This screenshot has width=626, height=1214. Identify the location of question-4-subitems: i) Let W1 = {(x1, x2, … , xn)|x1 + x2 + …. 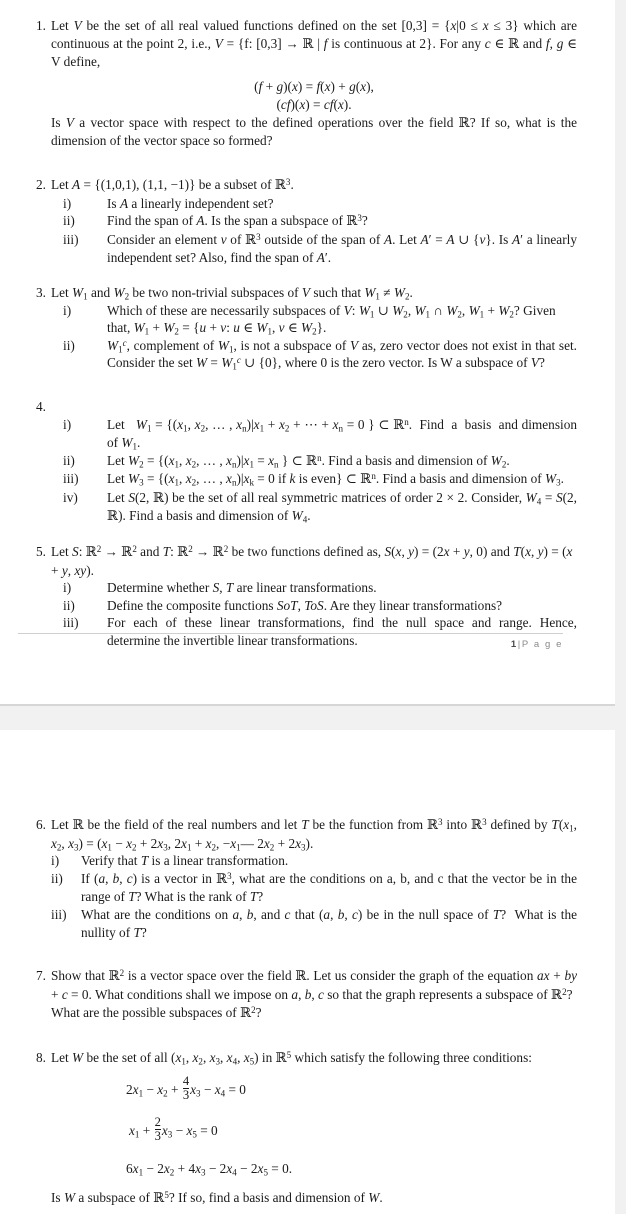
(325, 471).